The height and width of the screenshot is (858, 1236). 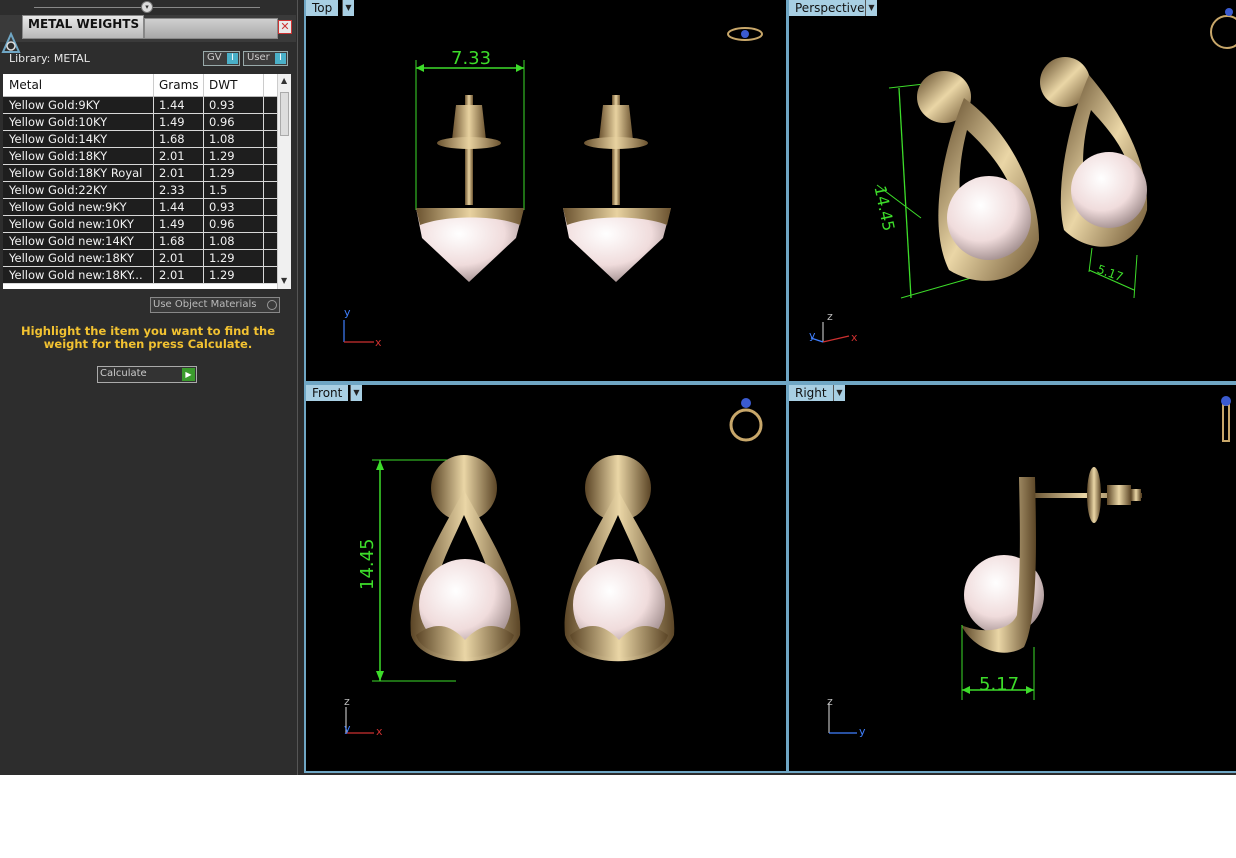 I want to click on earring-side-profile, so click(x=1051, y=560).